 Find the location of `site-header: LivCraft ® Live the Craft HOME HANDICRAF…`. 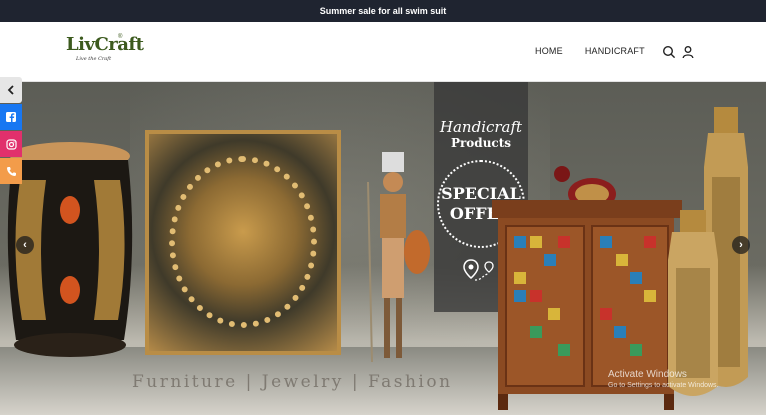

site-header: LivCraft ® Live the Craft HOME HANDICRAF… is located at coordinates (383, 52).